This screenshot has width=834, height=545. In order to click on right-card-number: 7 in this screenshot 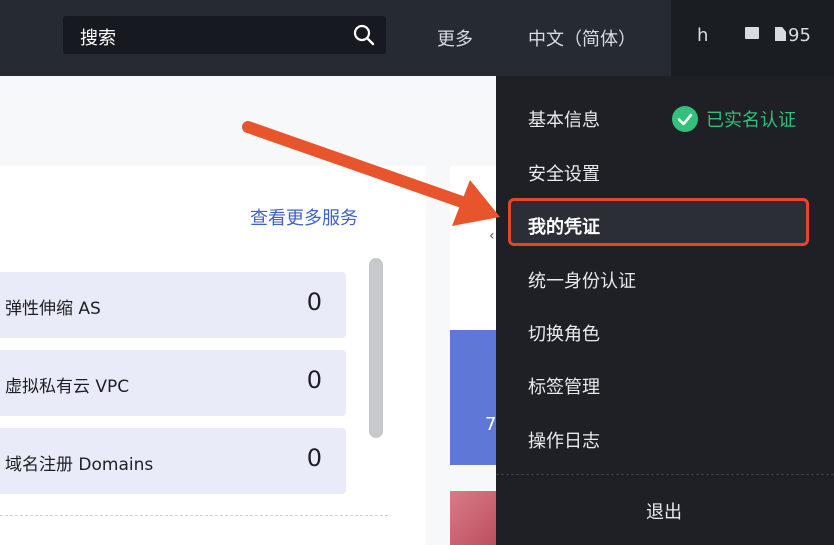, I will do `click(491, 424)`.